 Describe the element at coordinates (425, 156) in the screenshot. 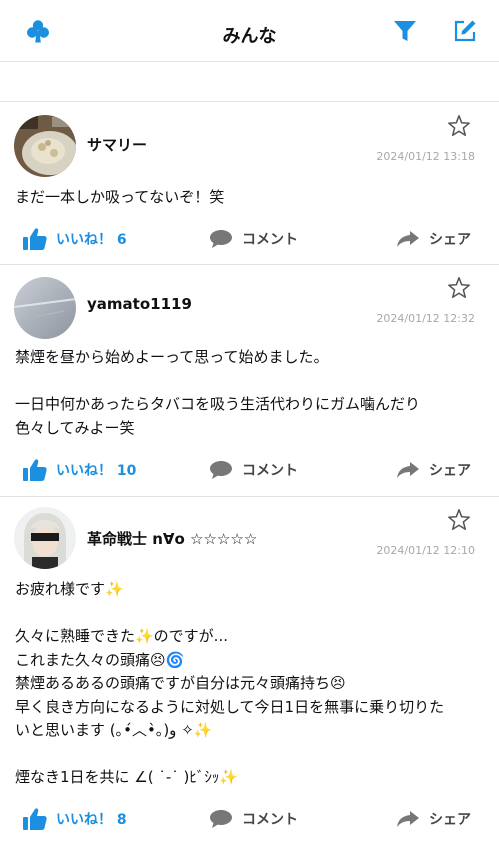

I see `post-timestamp: 2024/01/12 13:18` at that location.